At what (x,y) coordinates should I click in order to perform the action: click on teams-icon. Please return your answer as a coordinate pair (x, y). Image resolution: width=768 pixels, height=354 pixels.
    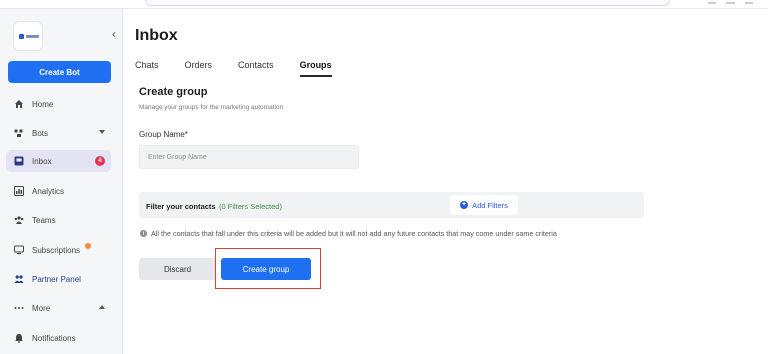
    Looking at the image, I should click on (18, 220).